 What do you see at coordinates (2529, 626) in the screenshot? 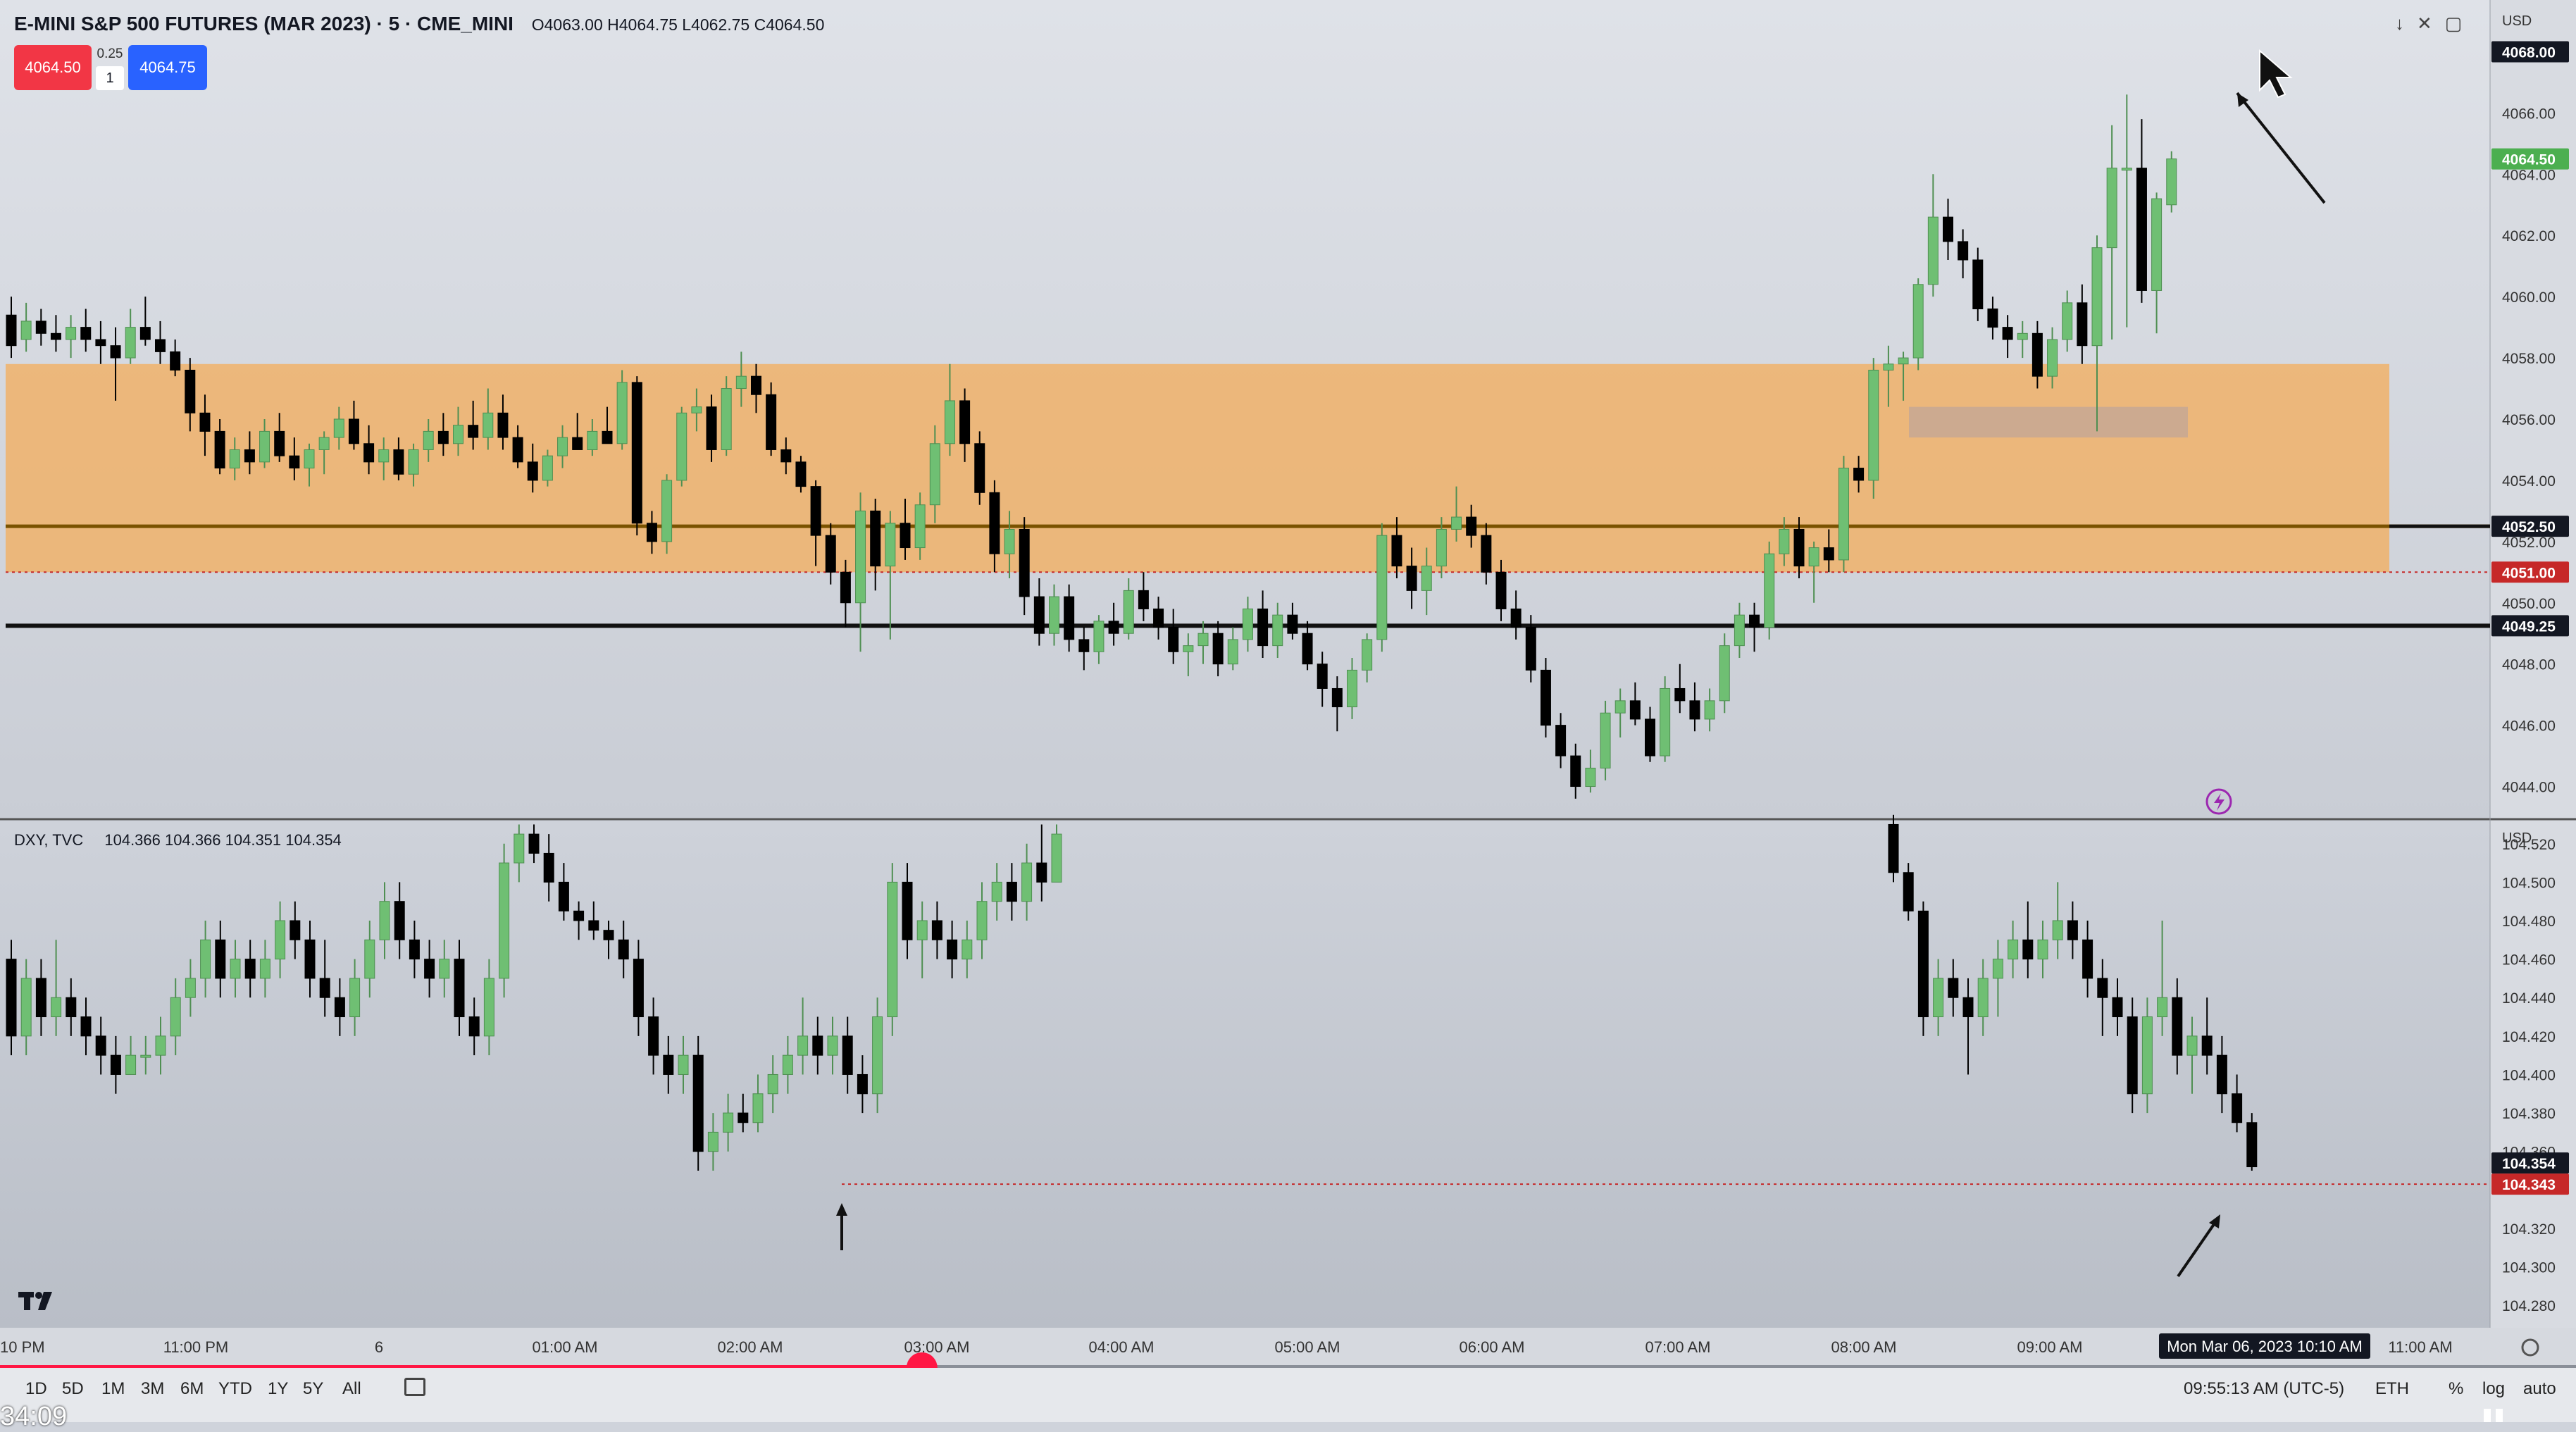
I see `price-label: 4049.25` at bounding box center [2529, 626].